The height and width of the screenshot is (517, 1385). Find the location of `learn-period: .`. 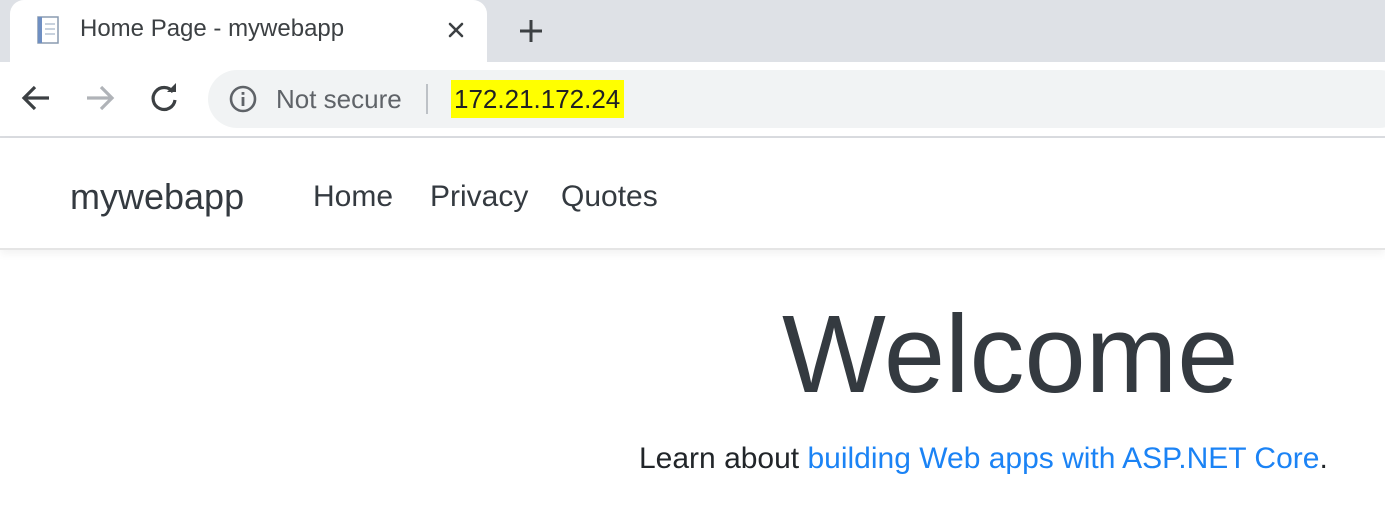

learn-period: . is located at coordinates (1323, 458).